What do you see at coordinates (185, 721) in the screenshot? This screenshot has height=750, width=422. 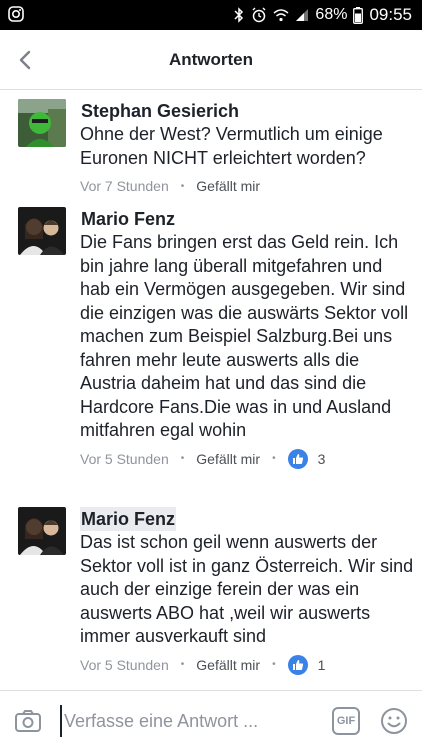 I see `reply-input` at bounding box center [185, 721].